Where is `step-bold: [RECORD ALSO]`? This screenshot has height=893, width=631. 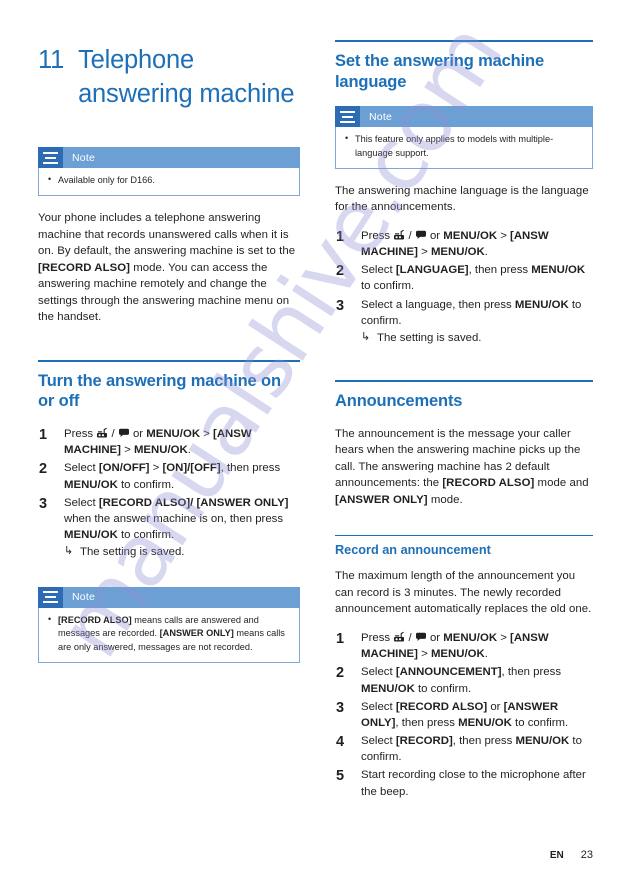
step-bold: [RECORD ALSO] is located at coordinates (441, 706).